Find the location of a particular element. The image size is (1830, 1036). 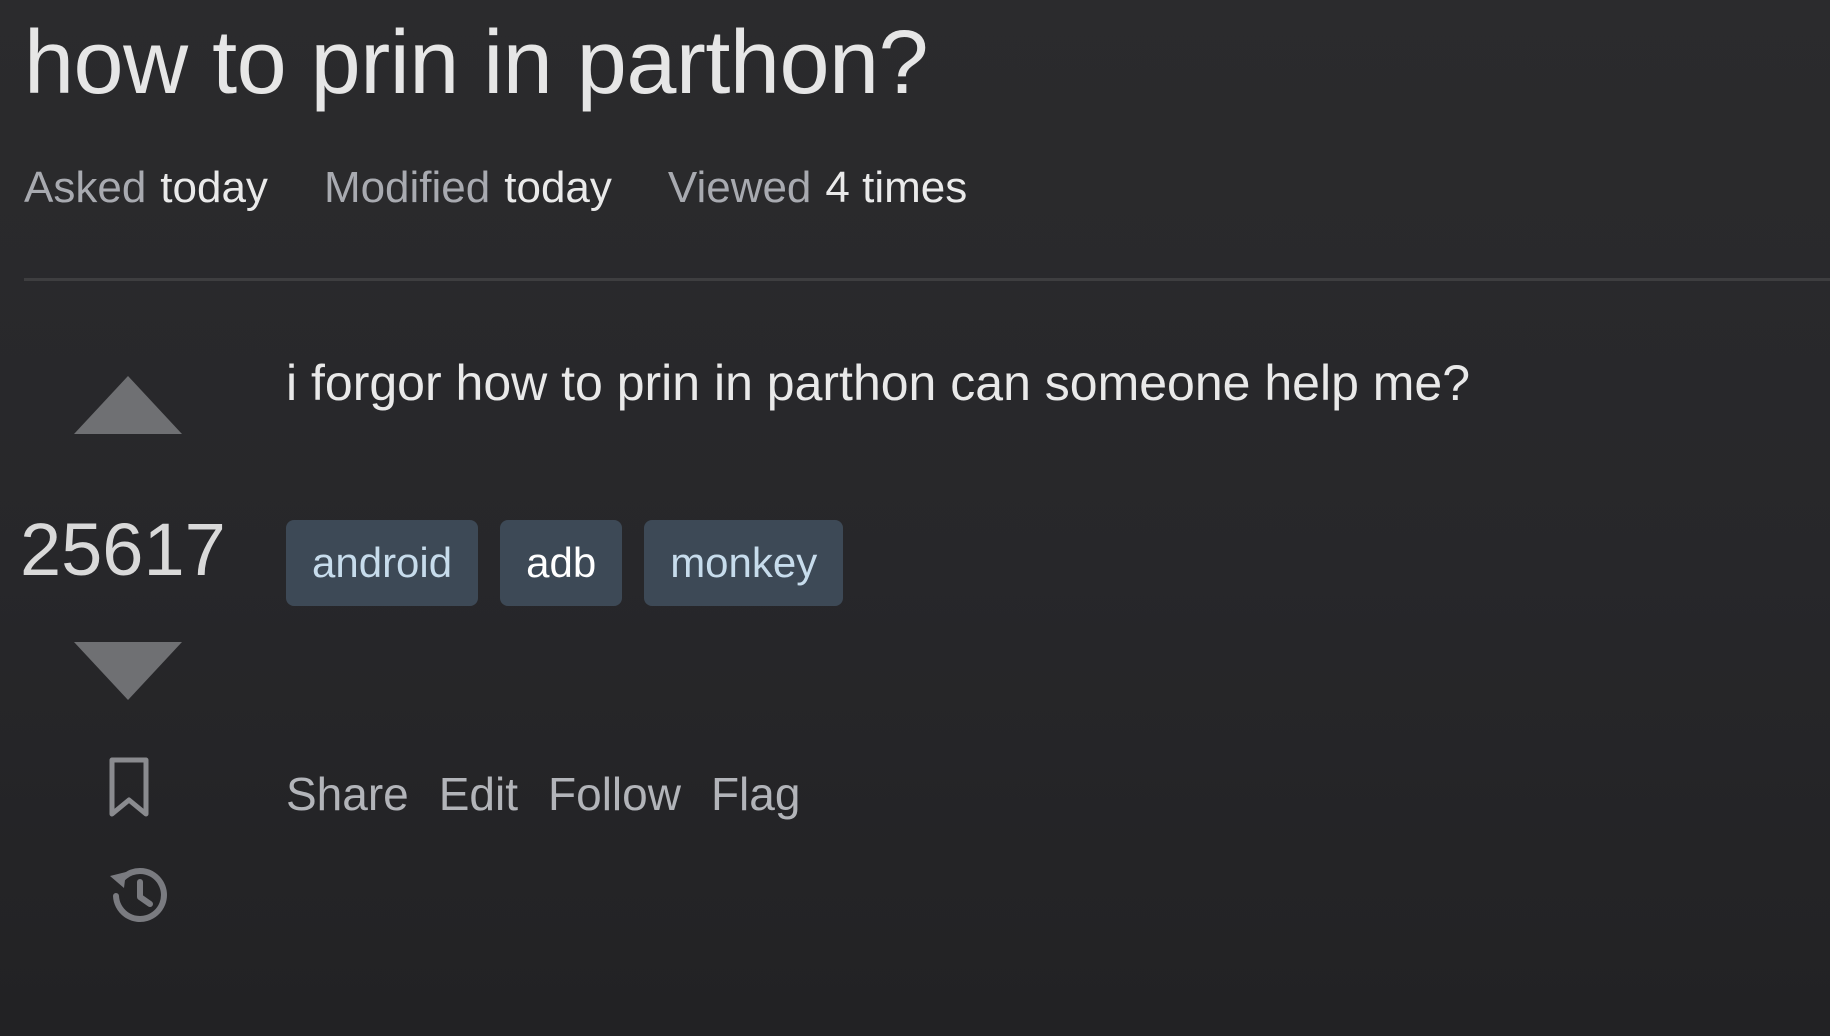

downvote-button is located at coordinates (128, 671).